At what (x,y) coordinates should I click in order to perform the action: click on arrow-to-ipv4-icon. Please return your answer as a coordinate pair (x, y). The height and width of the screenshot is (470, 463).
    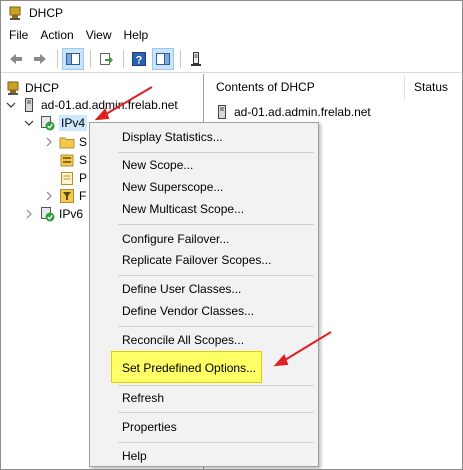
    Looking at the image, I should click on (123, 103).